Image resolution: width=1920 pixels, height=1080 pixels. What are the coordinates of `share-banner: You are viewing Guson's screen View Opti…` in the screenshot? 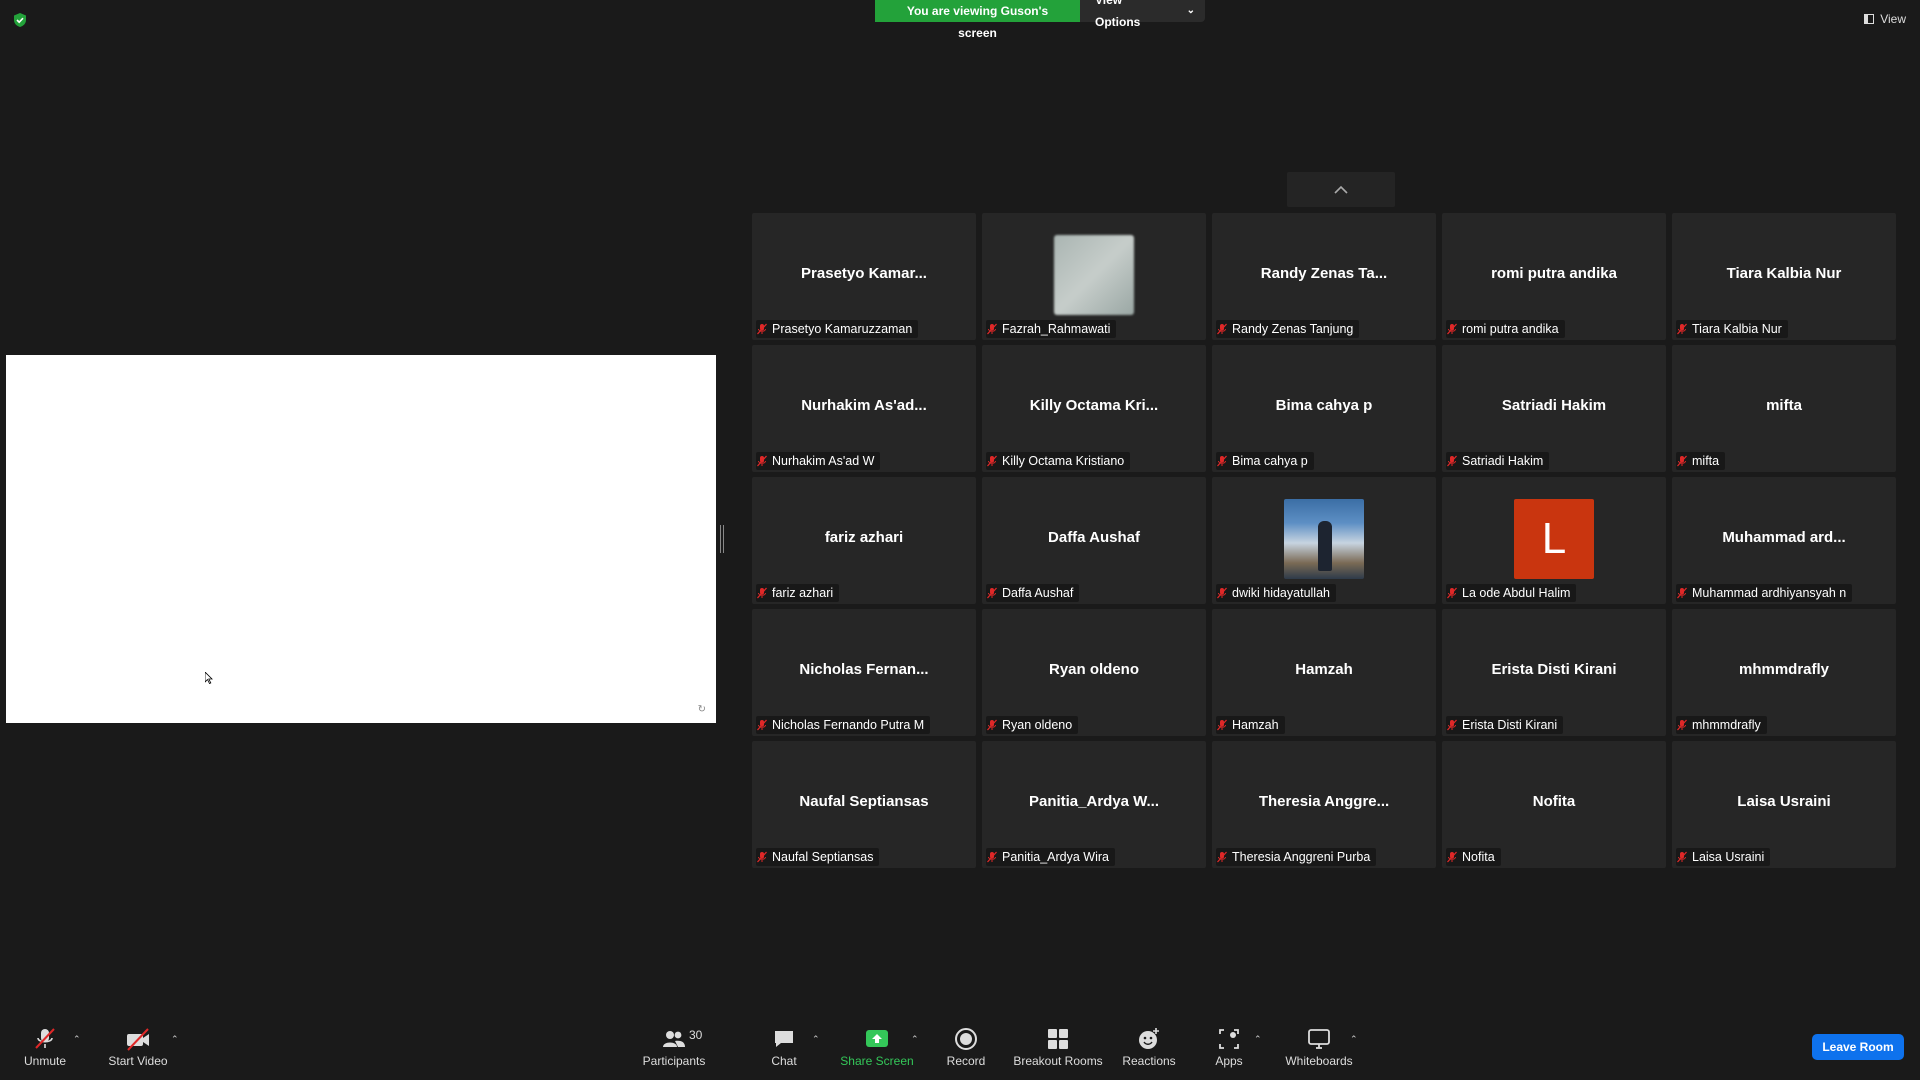 It's located at (1040, 20).